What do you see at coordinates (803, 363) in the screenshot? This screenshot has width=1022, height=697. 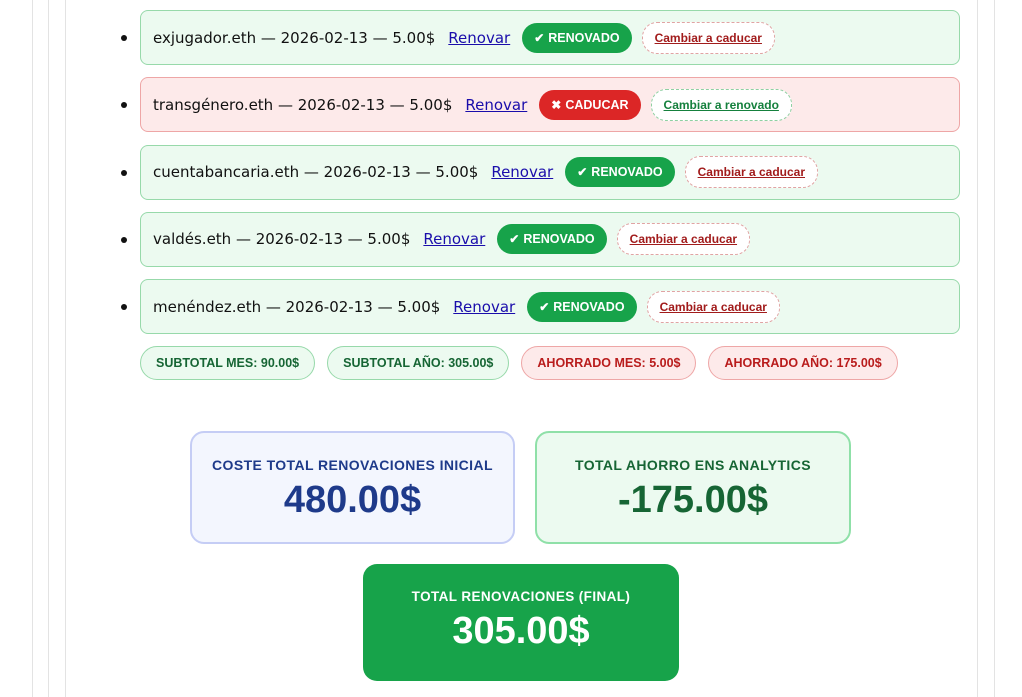 I see `saved-year-badge: AHORRADO AÑO: 175.00$` at bounding box center [803, 363].